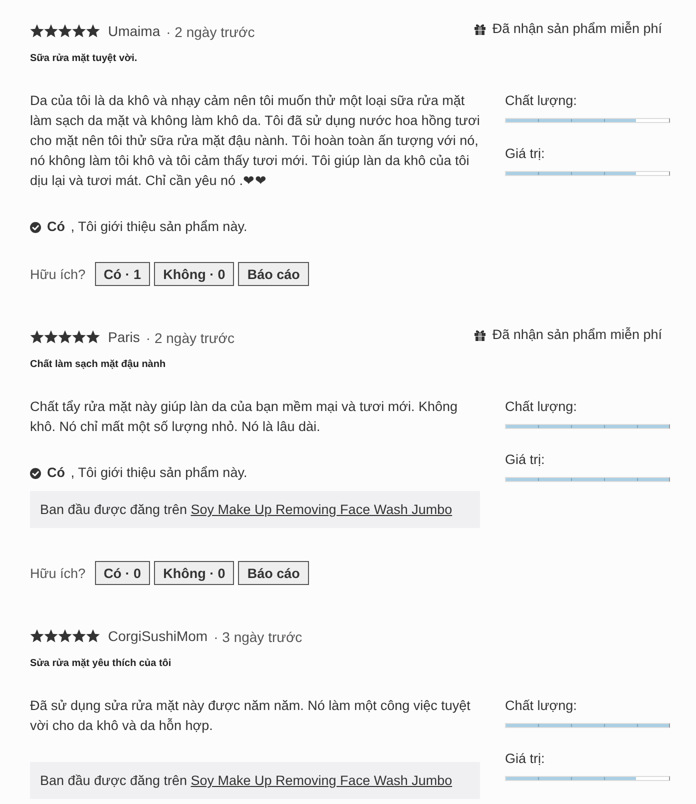  Describe the element at coordinates (251, 716) in the screenshot. I see `review-text: Đã sử dụng sửa rửa mặt này được năm năm. Nó làm một công việc tuyệt vời cho da khô và da hỗn hợp.` at that location.